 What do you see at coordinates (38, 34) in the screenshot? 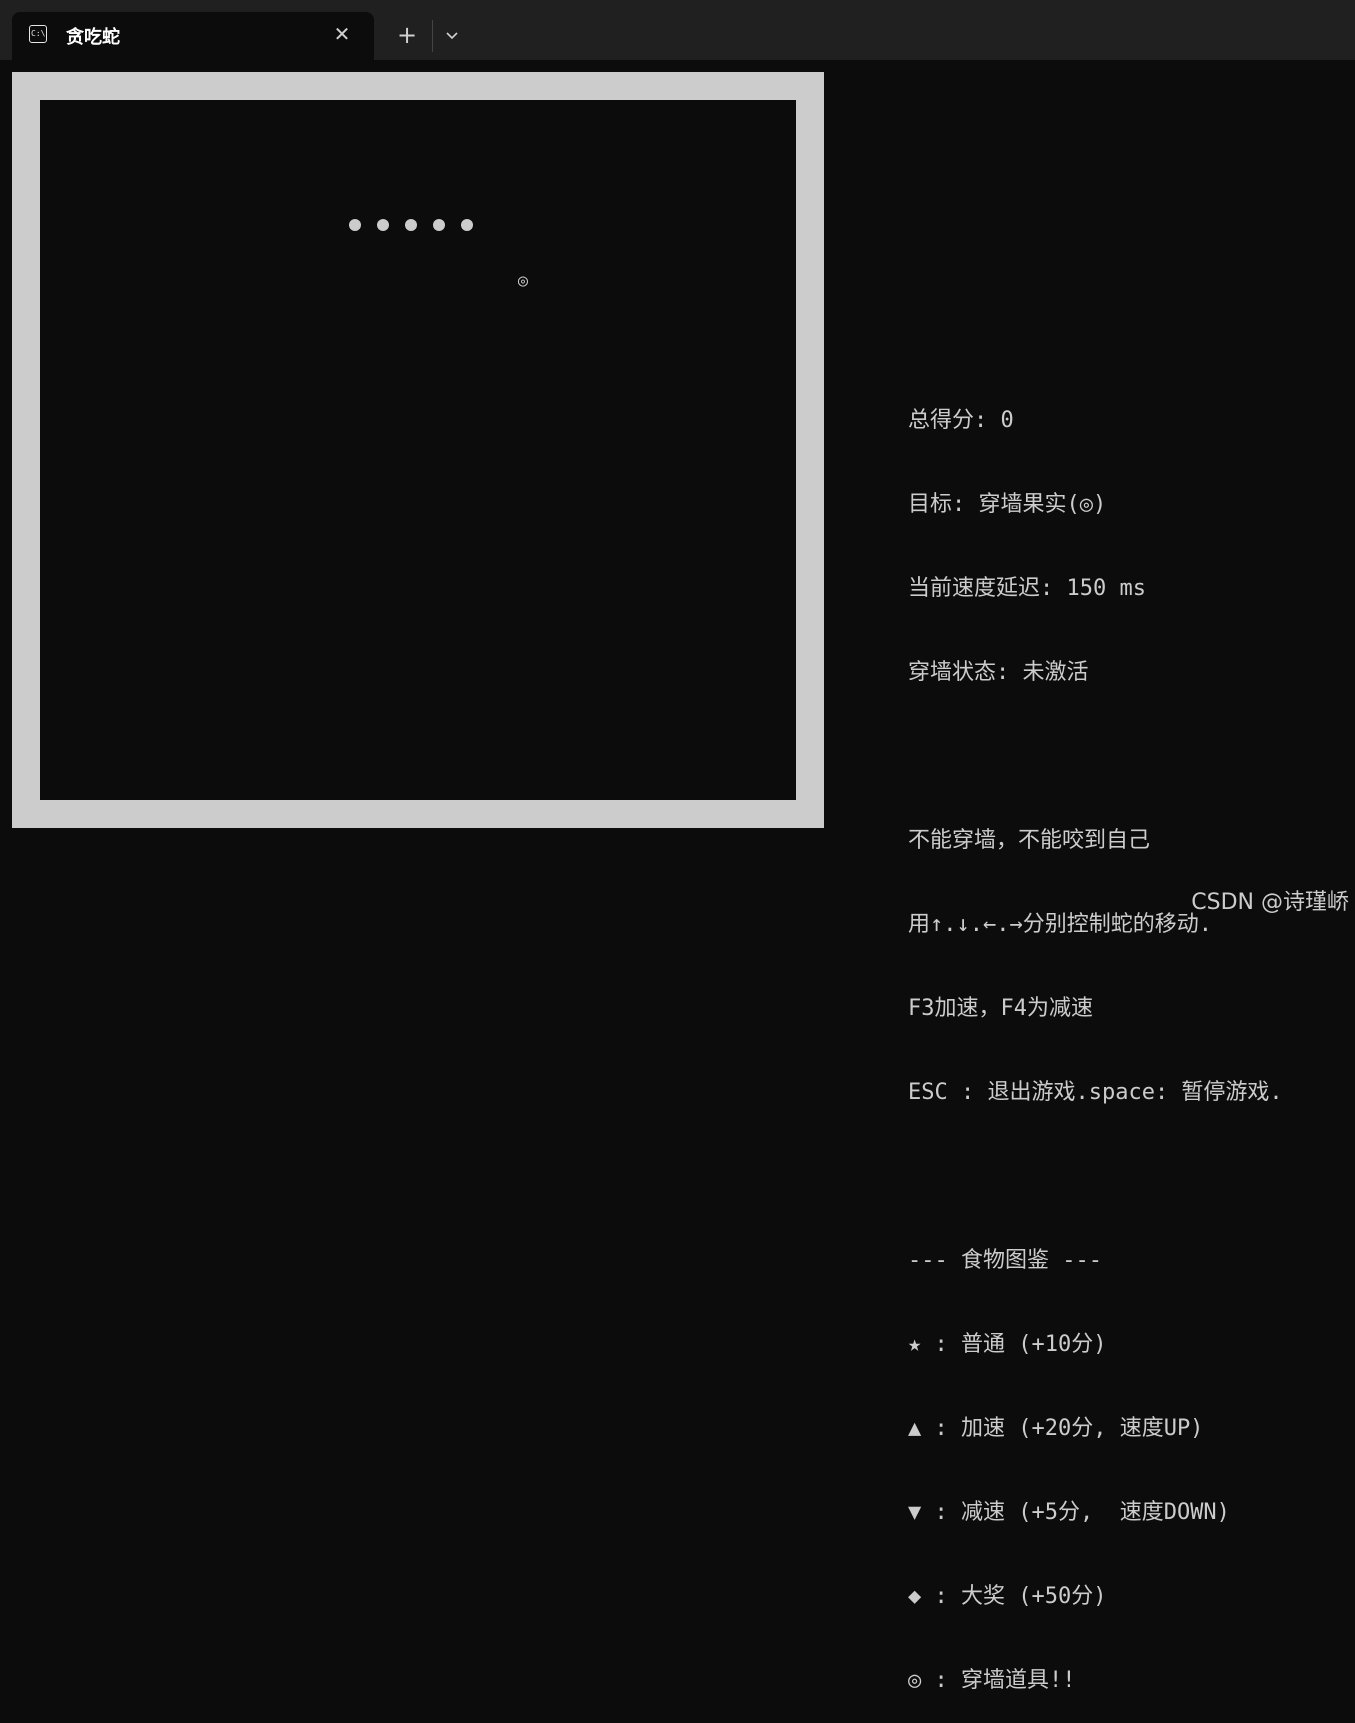
I see `terminal-icon: C:\` at bounding box center [38, 34].